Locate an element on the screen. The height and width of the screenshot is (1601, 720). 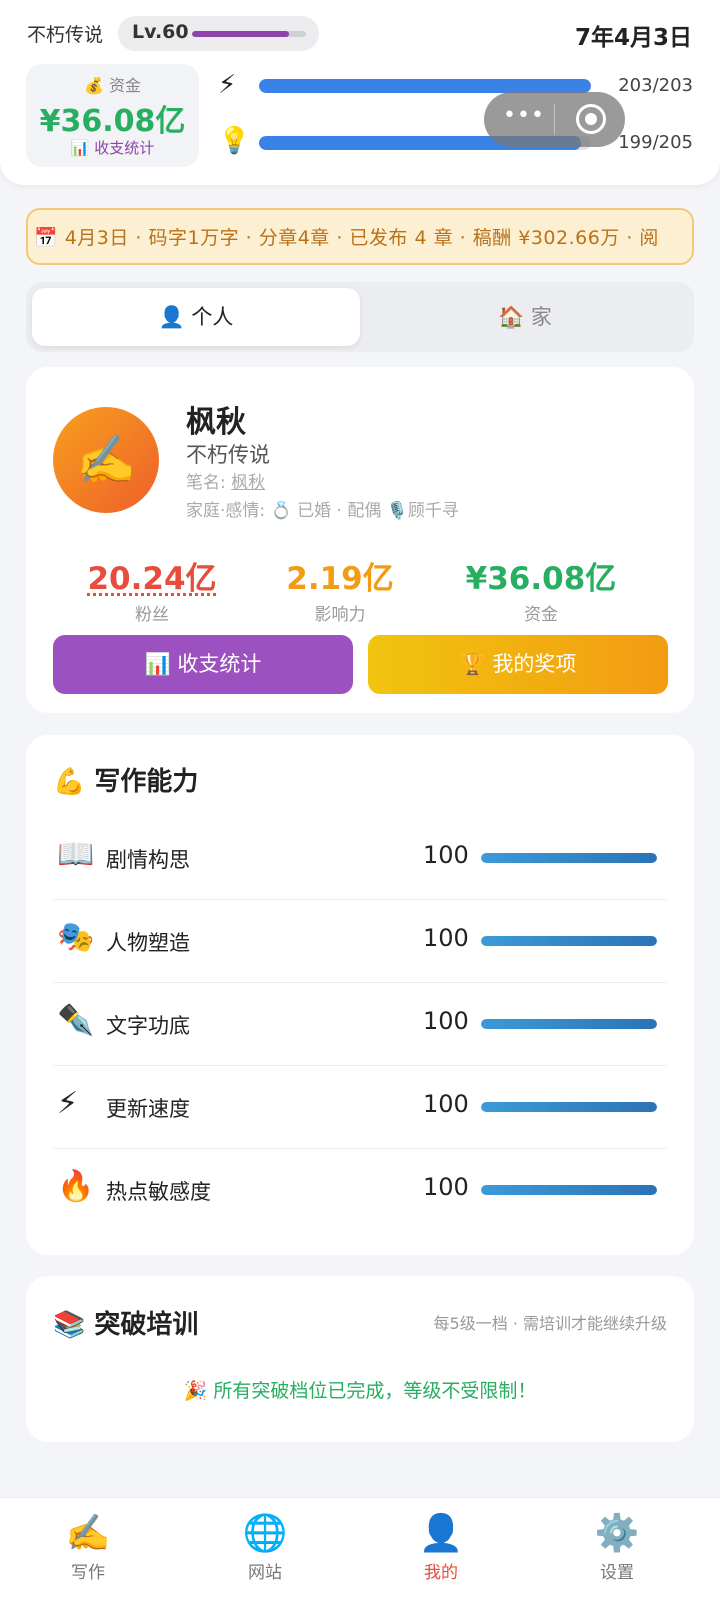
skill-name: 更新速度 is located at coordinates (148, 1109).